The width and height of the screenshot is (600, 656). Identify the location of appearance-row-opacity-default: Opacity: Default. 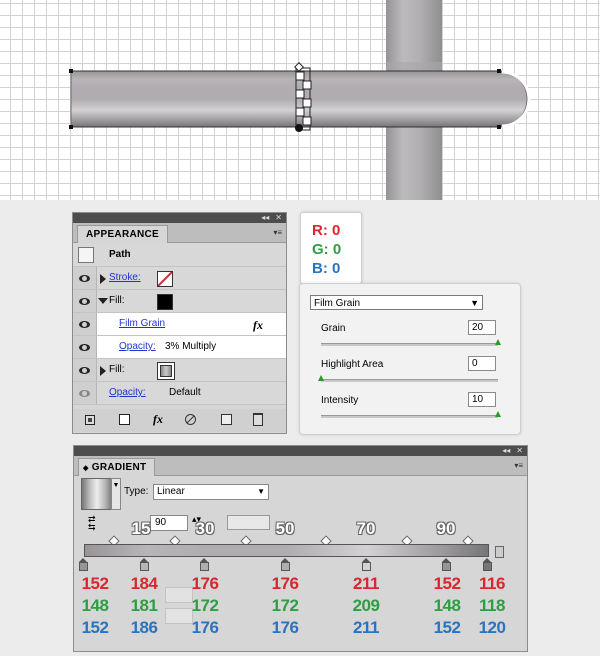
(179, 393).